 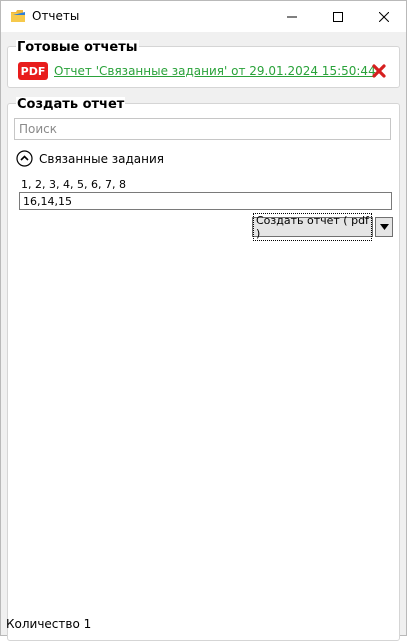 What do you see at coordinates (203, 16) in the screenshot?
I see `title-bar: Отчеты` at bounding box center [203, 16].